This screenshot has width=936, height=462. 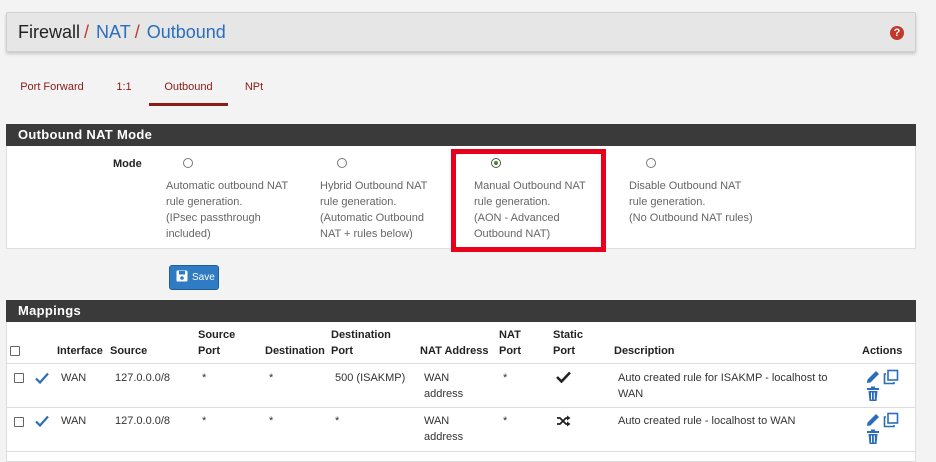 What do you see at coordinates (127, 164) in the screenshot?
I see `mode-label: Mode` at bounding box center [127, 164].